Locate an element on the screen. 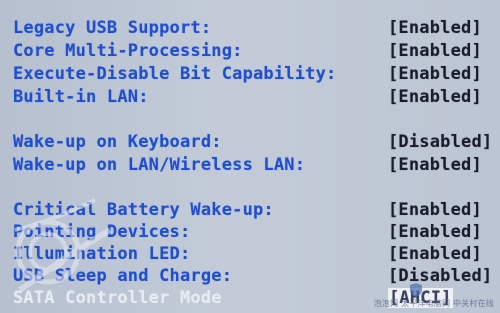  setting-label: SATA Controller Mode is located at coordinates (117, 298).